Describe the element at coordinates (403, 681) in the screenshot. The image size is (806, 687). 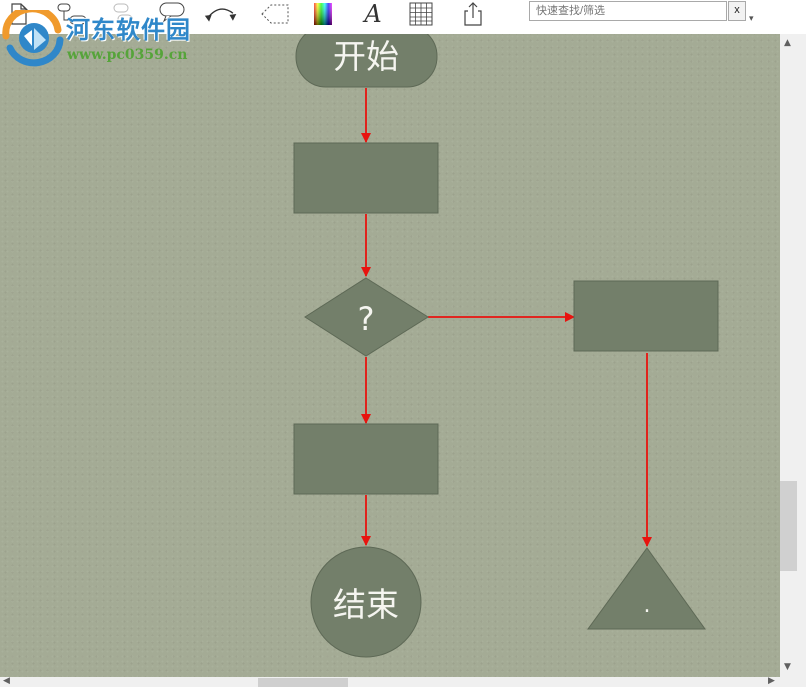
I see `horizontal-scrollbar: ◀ ▶` at that location.